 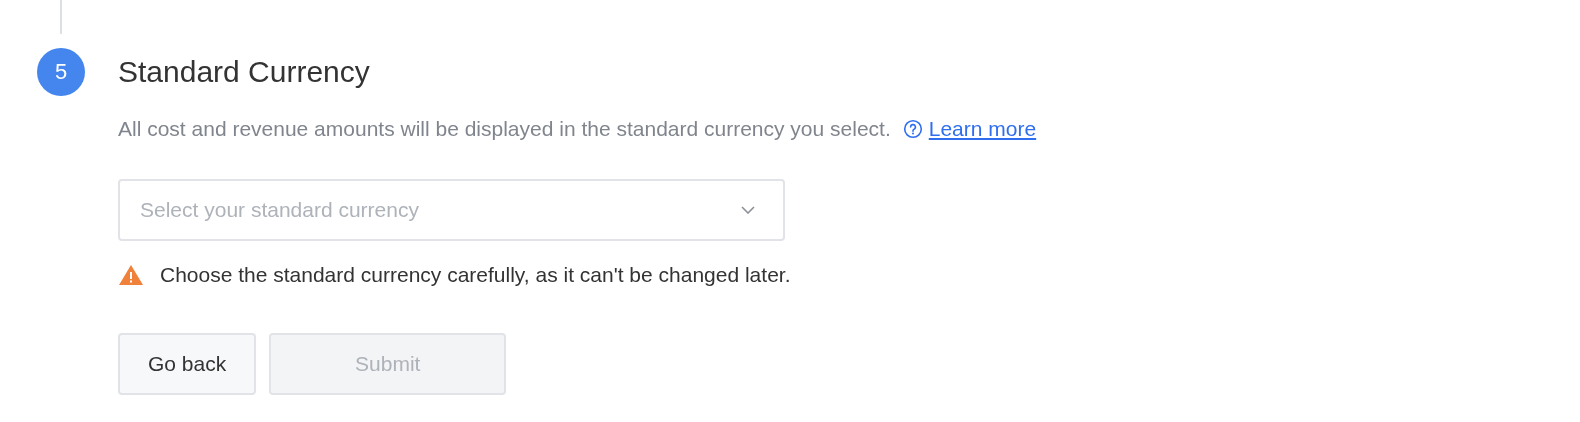 What do you see at coordinates (912, 129) in the screenshot?
I see `help-icon` at bounding box center [912, 129].